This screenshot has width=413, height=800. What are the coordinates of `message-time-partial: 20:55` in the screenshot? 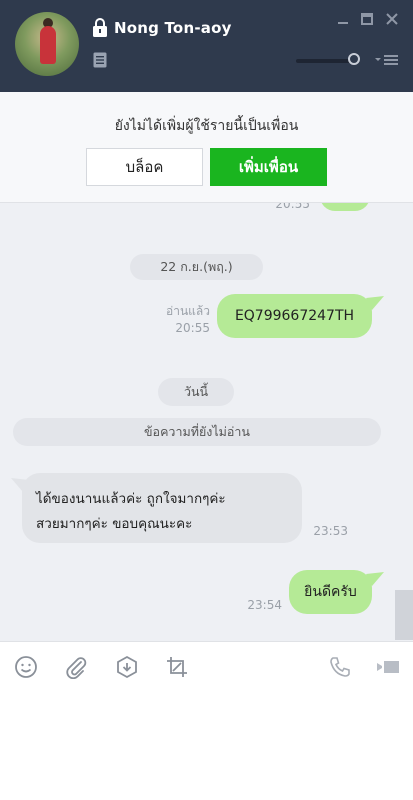 It's located at (292, 207).